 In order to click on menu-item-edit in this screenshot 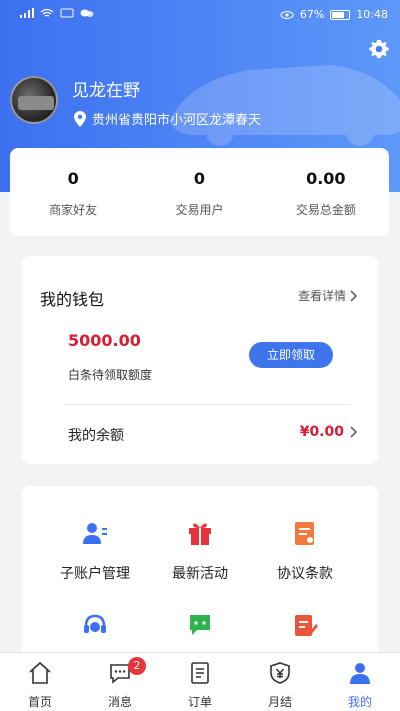, I will do `click(305, 627)`.